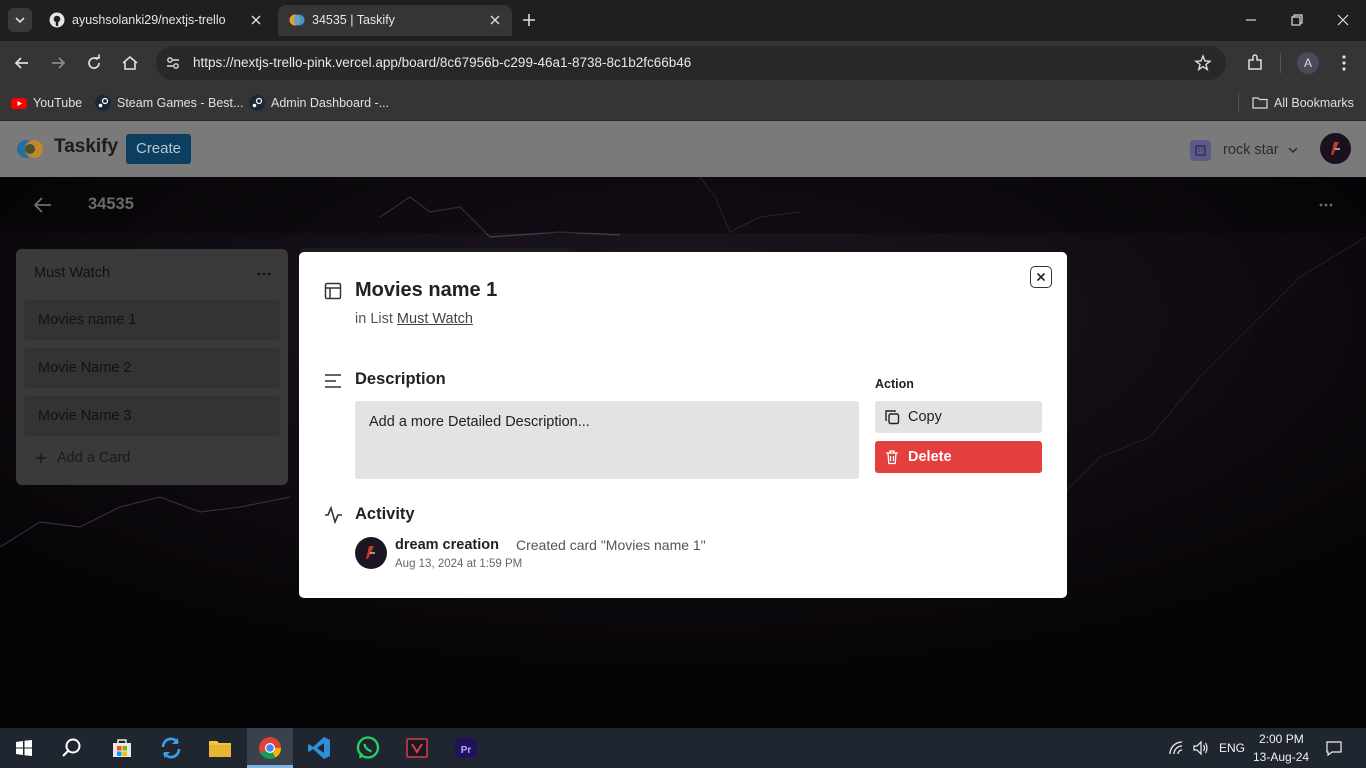 The image size is (1366, 768). What do you see at coordinates (447, 545) in the screenshot?
I see `activity-user: dream creation` at bounding box center [447, 545].